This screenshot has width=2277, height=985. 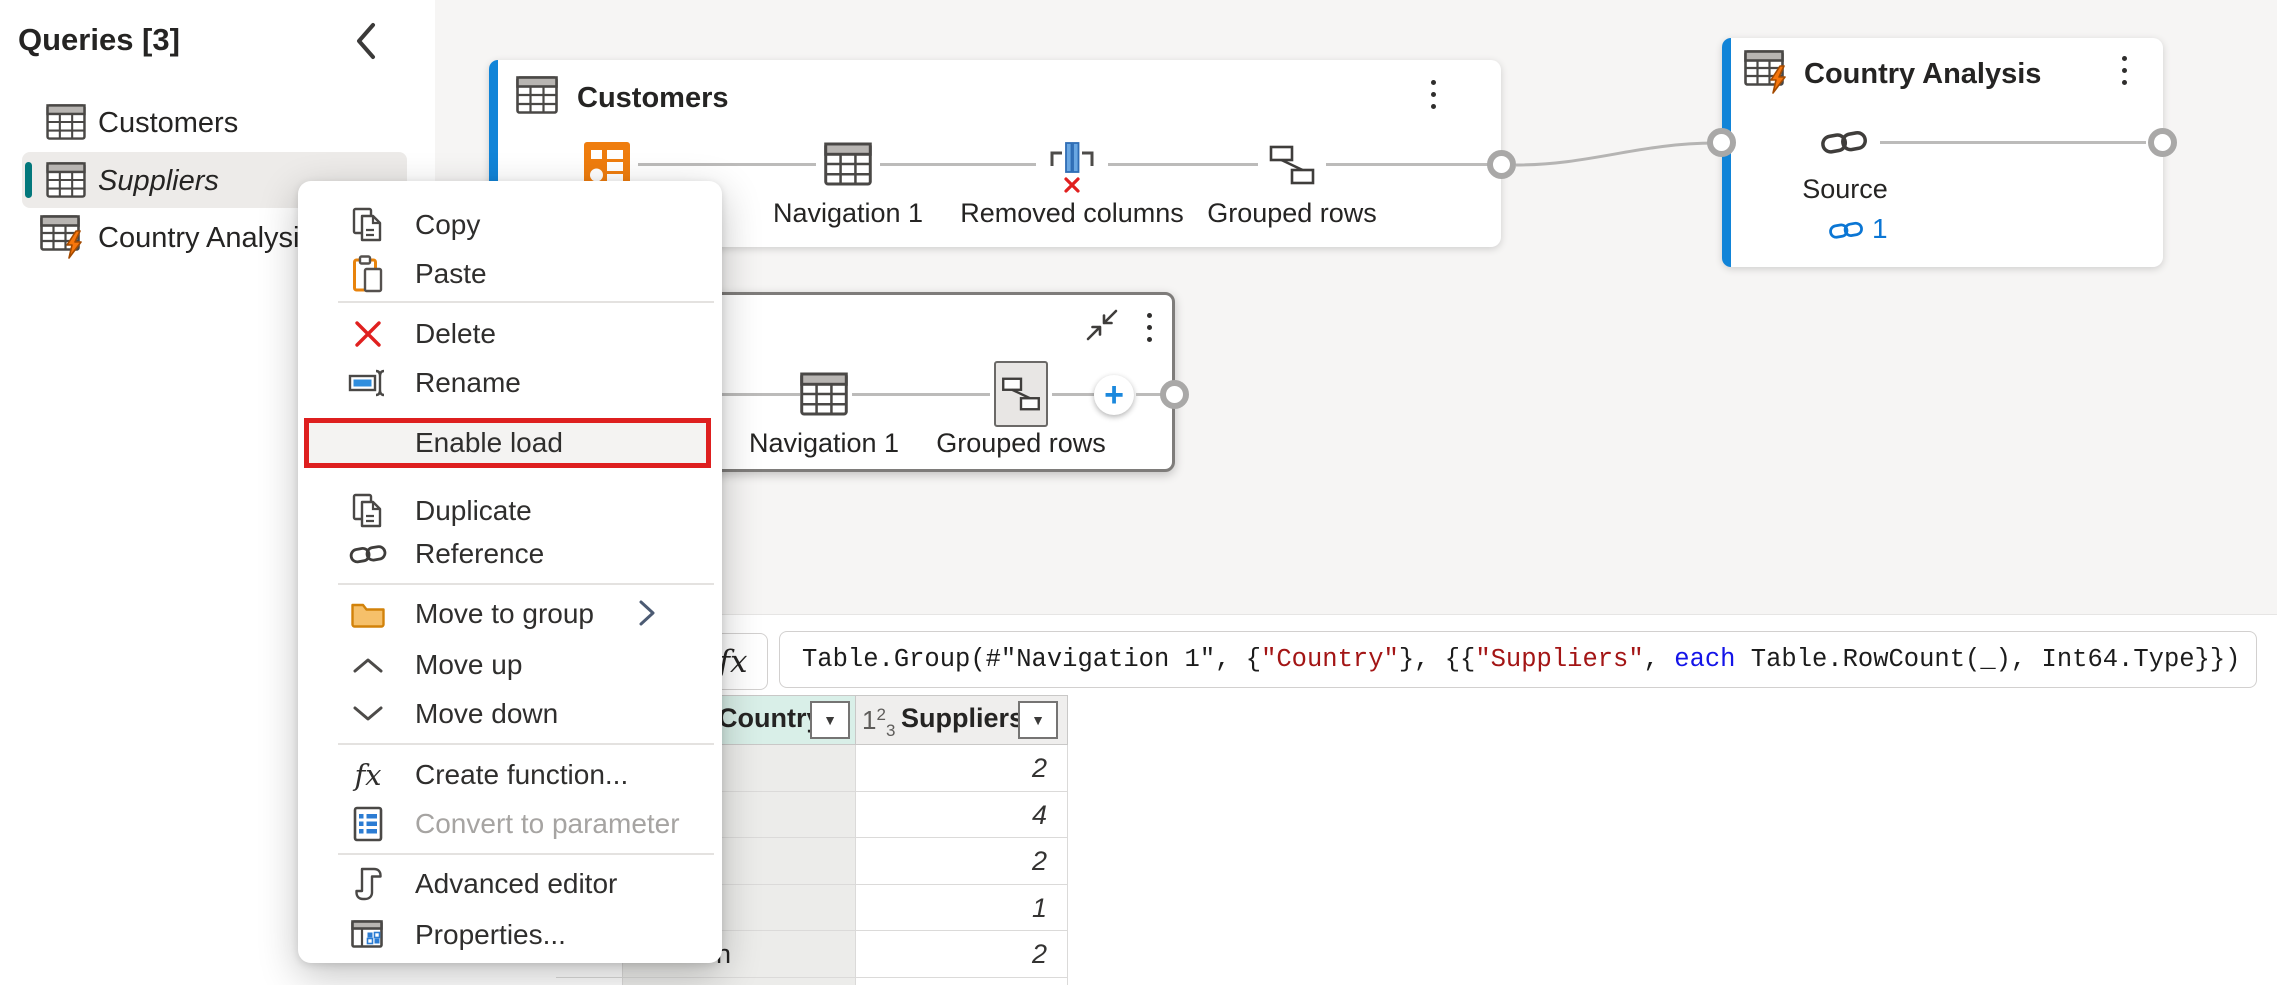 I want to click on queries-pane-title: Queries [3], so click(x=99, y=39).